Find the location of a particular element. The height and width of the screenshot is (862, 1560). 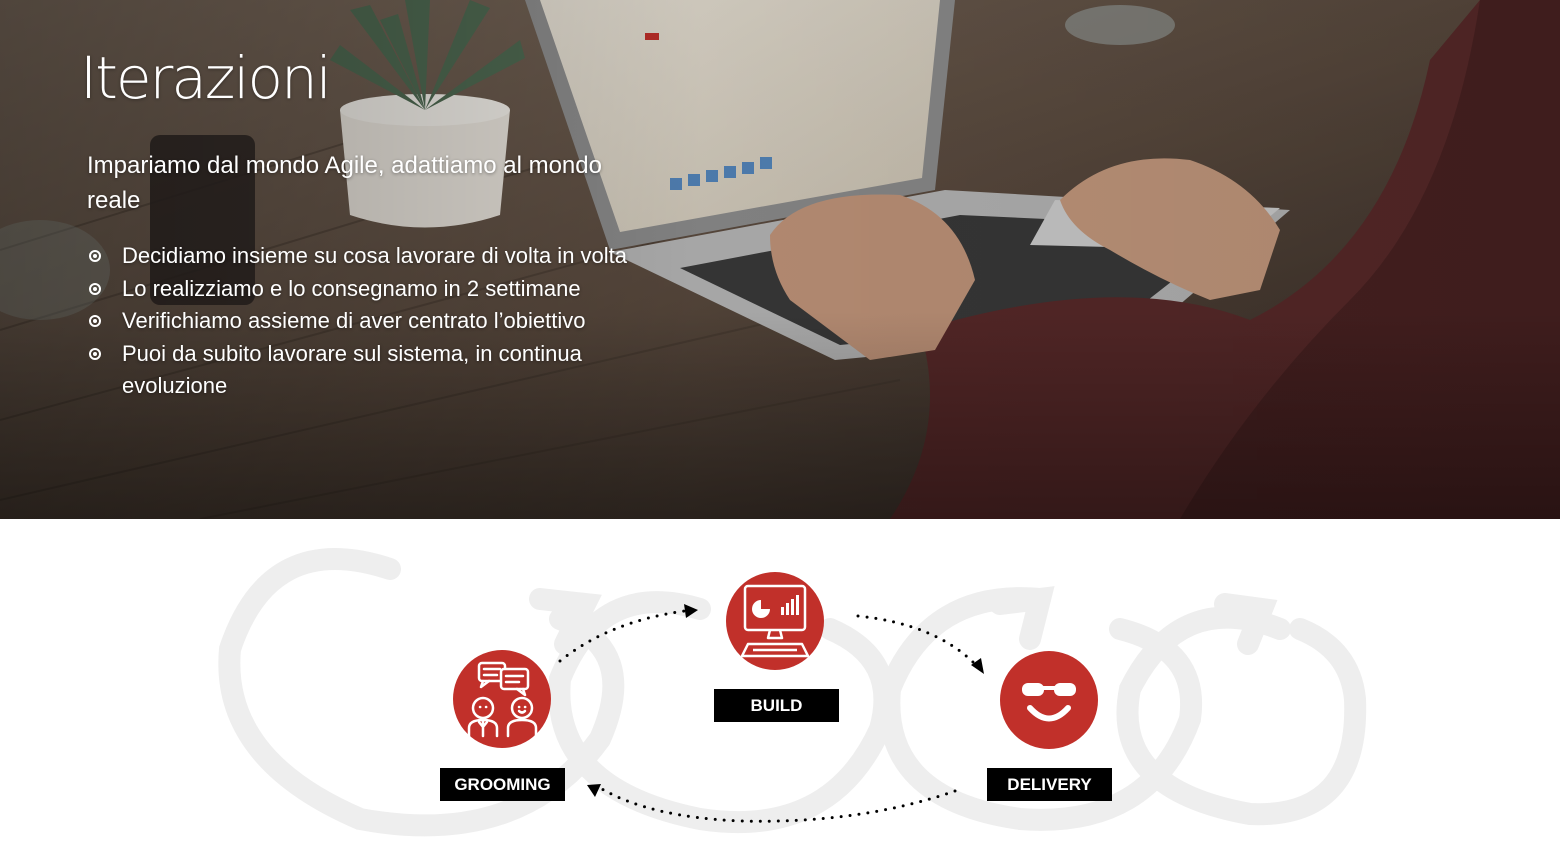

grooming-step is located at coordinates (502, 699).